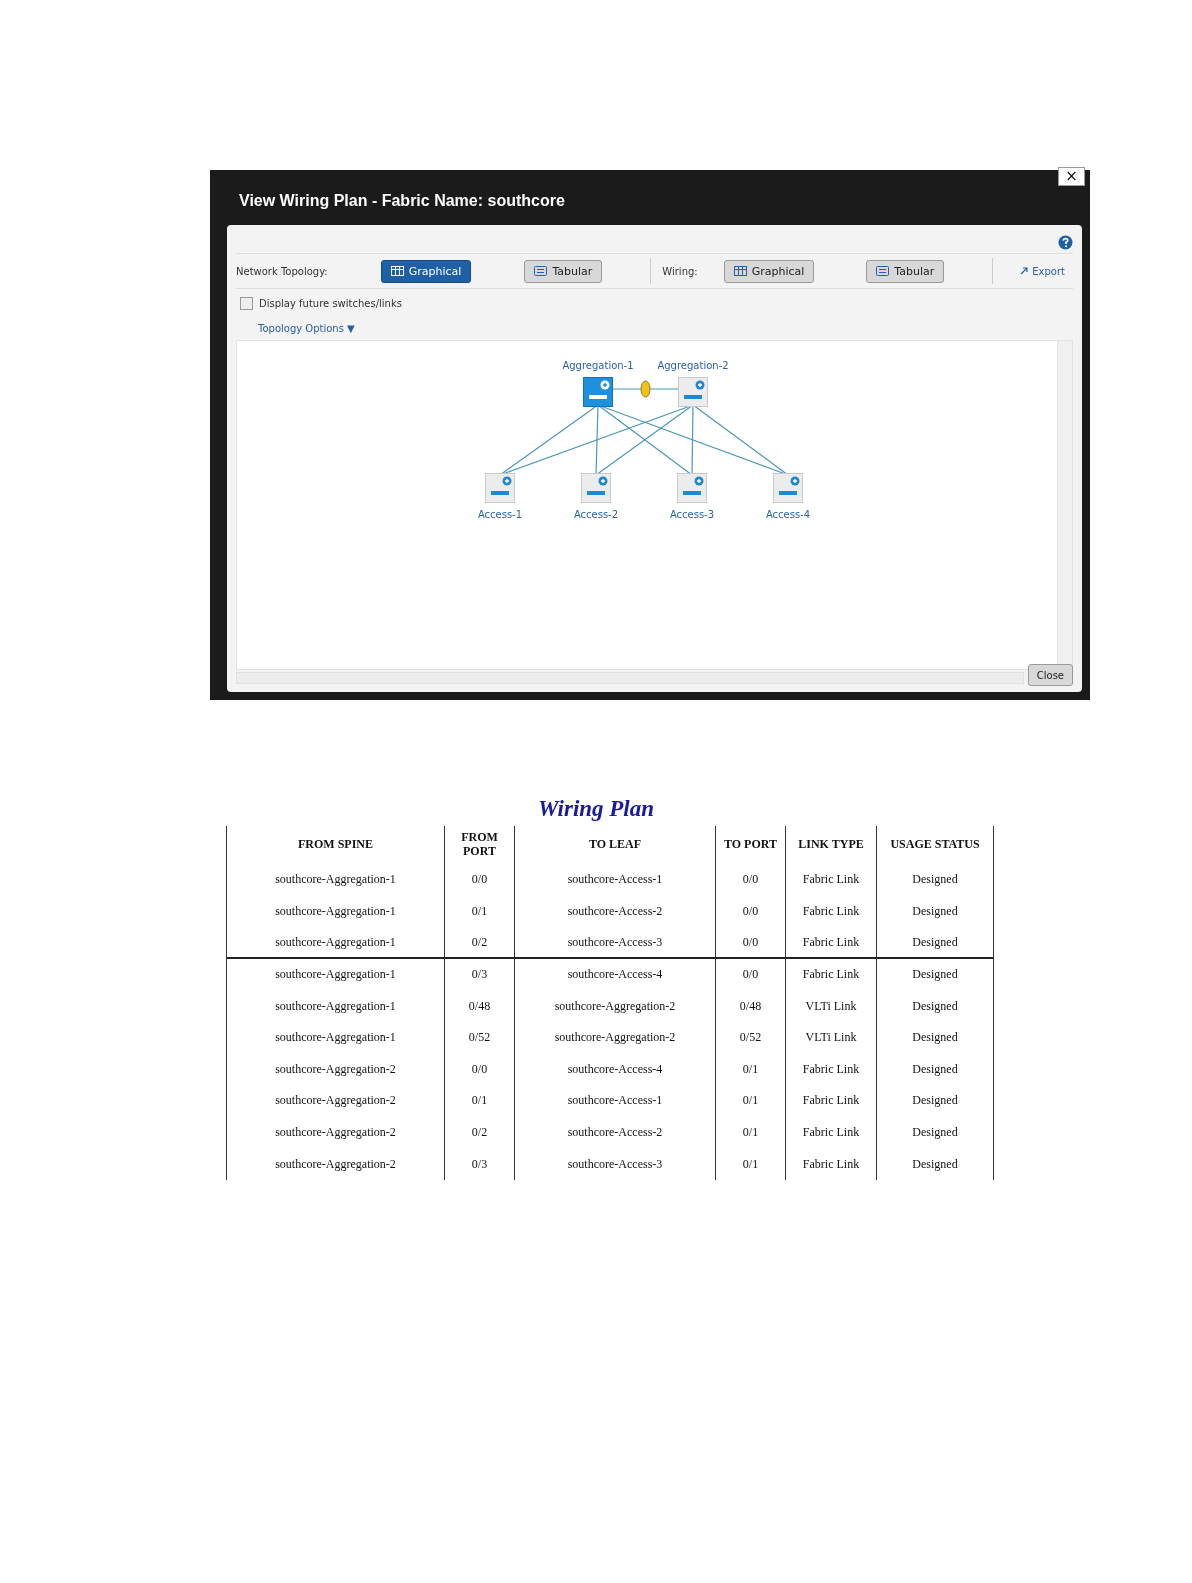 Image resolution: width=1192 pixels, height=1583 pixels. Describe the element at coordinates (788, 514) in the screenshot. I see `node-label: Access-4` at that location.